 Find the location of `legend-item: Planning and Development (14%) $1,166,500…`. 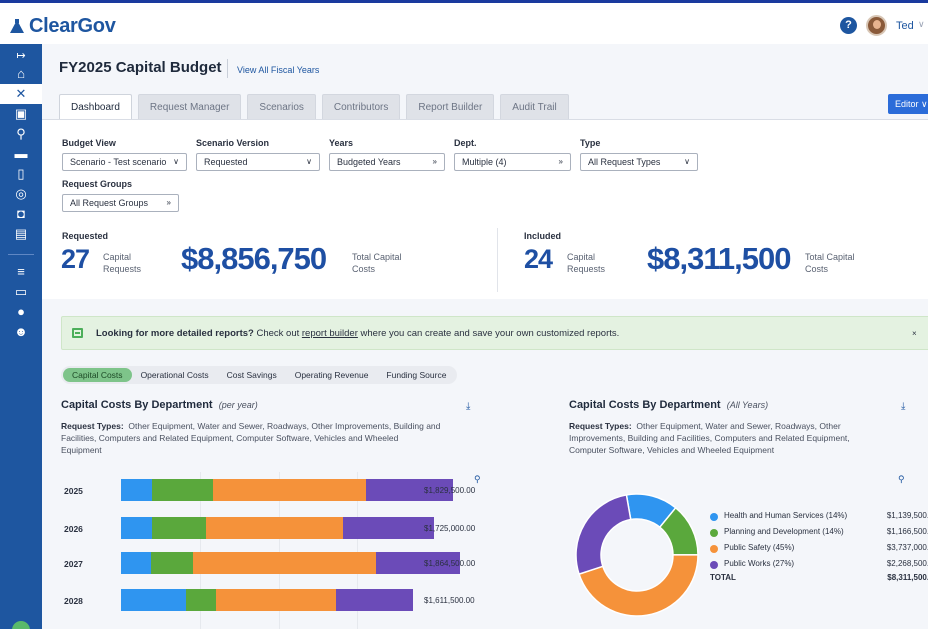

legend-item: Planning and Development (14%) $1,166,500… is located at coordinates (819, 533).